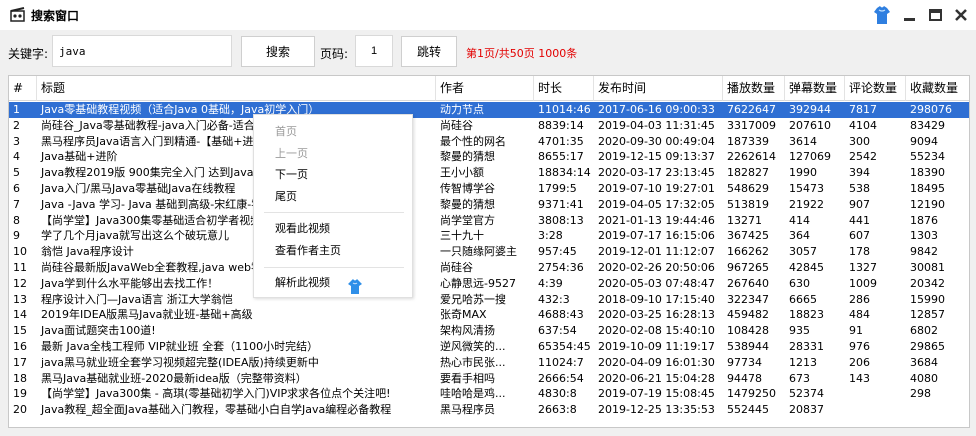 The width and height of the screenshot is (976, 436). What do you see at coordinates (806, 315) in the screenshot?
I see `col-danmaku-count: 18823` at bounding box center [806, 315].